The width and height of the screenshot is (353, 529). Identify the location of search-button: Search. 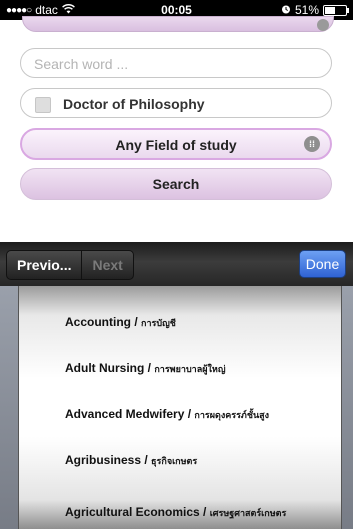
(176, 184).